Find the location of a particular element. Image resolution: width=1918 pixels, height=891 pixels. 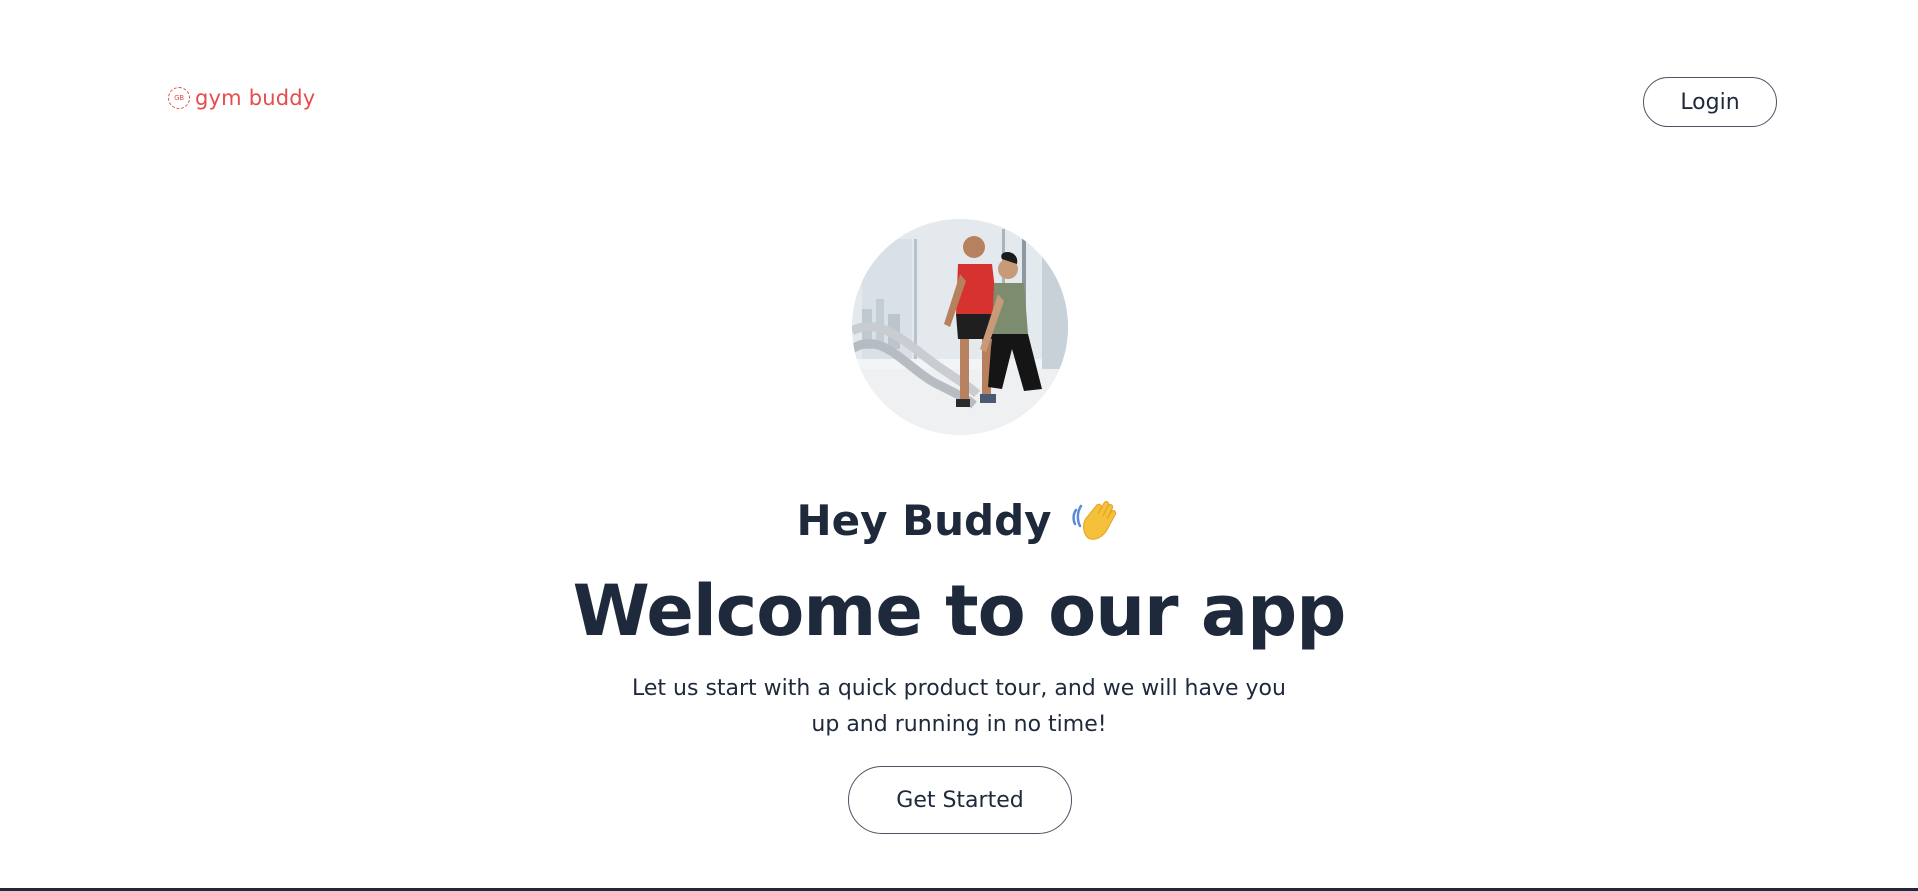

greeting: Hey Buddy is located at coordinates (959, 520).